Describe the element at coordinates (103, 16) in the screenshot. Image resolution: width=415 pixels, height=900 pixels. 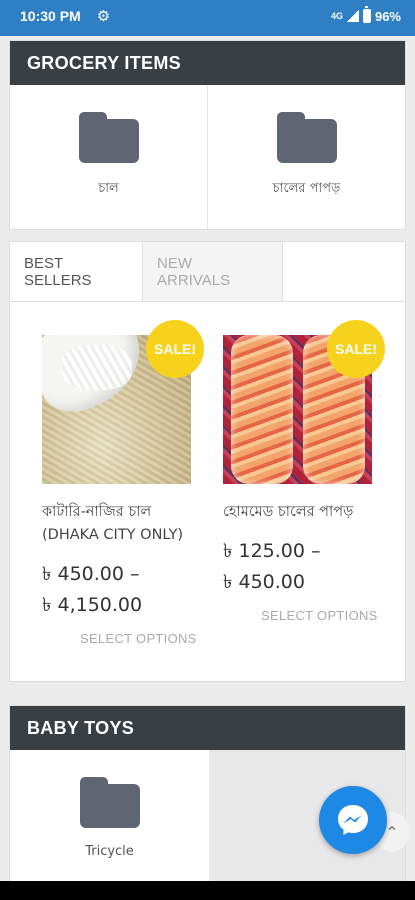
I see `settings-gear-icon: ⚙` at that location.